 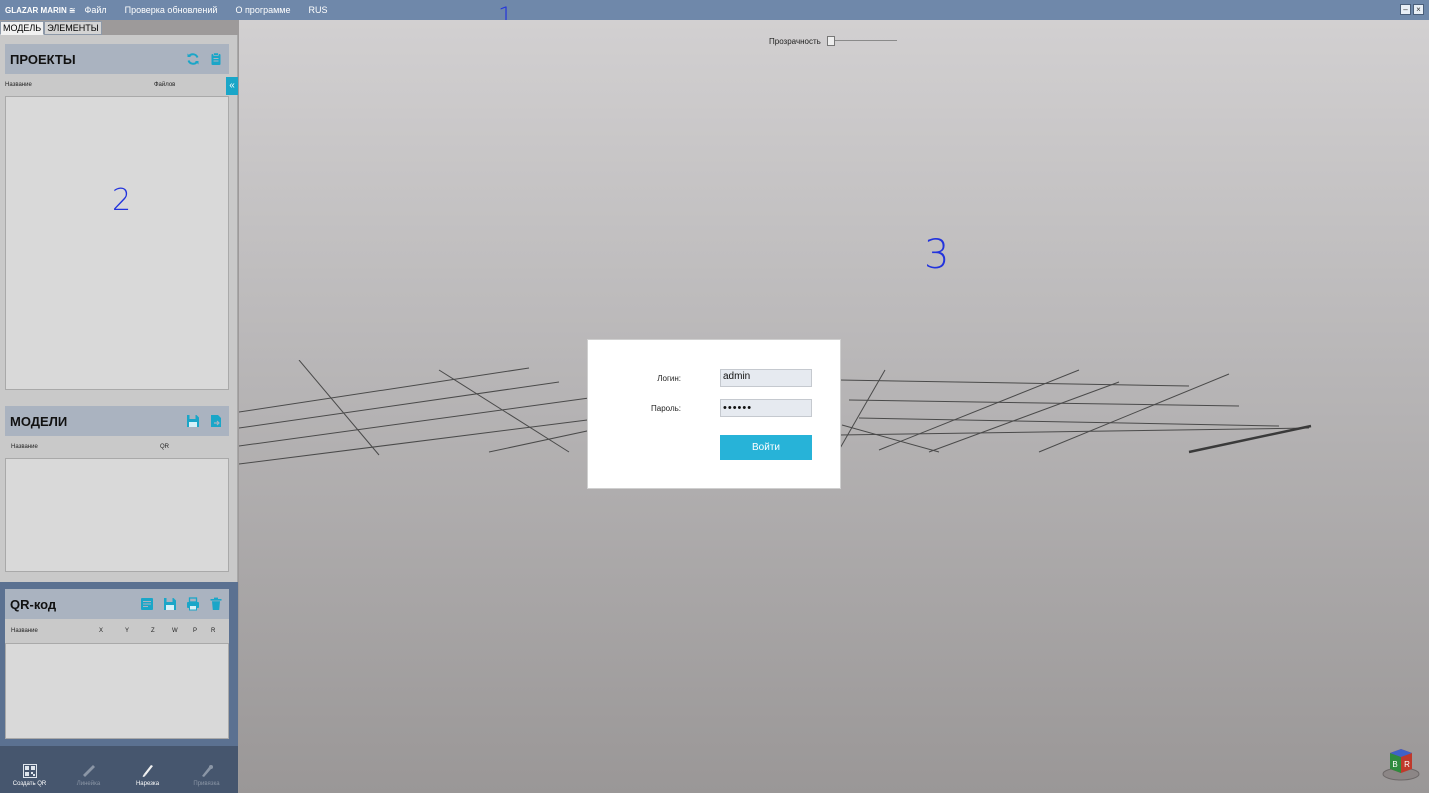 I want to click on login-input: admin, so click(x=766, y=378).